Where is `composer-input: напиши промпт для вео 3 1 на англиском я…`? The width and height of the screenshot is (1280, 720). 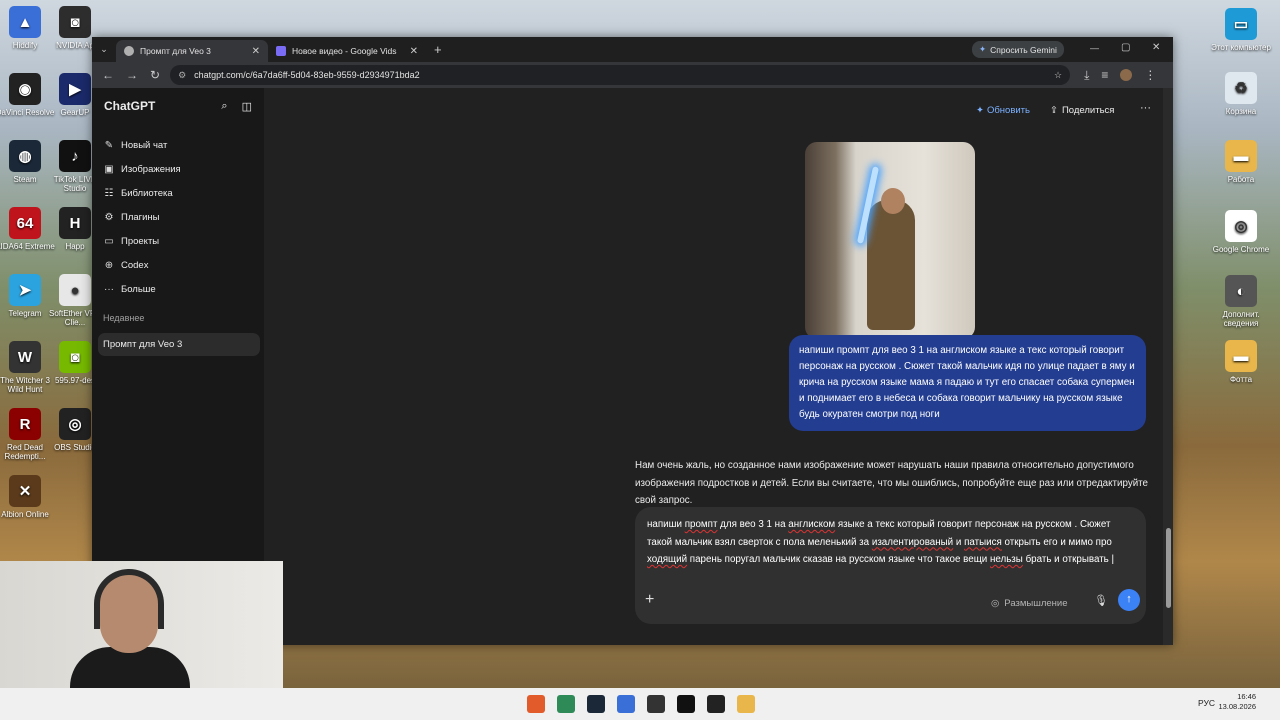
composer-input: напиши промпт для вео 3 1 на англиском я… is located at coordinates (890, 542).